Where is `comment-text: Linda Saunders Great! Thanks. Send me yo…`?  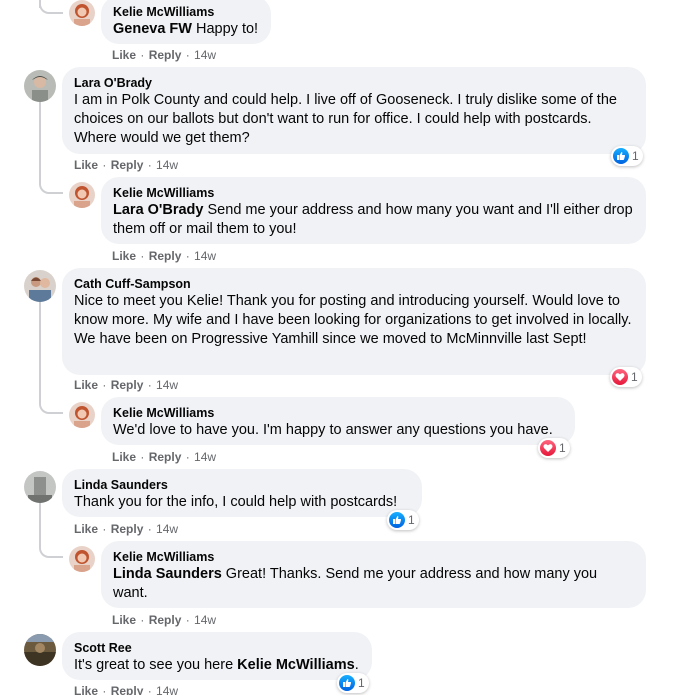
comment-text: Linda Saunders Great! Thanks. Send me yo… is located at coordinates (373, 584).